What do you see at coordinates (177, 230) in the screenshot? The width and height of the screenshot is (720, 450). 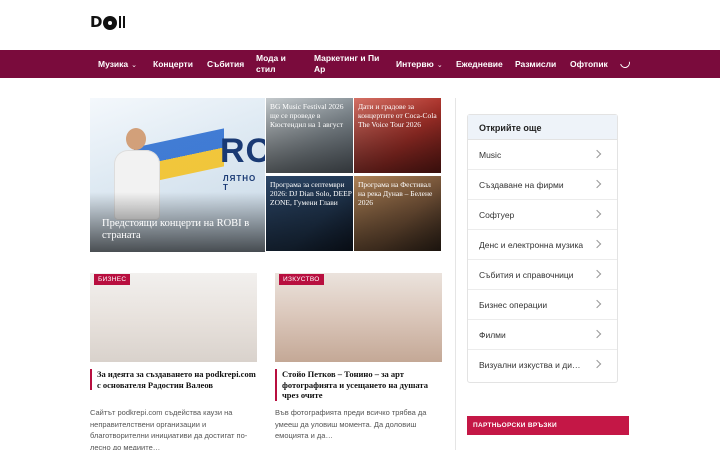 I see `featured-main-title: Предстоящи концерти на ROBI в страната` at bounding box center [177, 230].